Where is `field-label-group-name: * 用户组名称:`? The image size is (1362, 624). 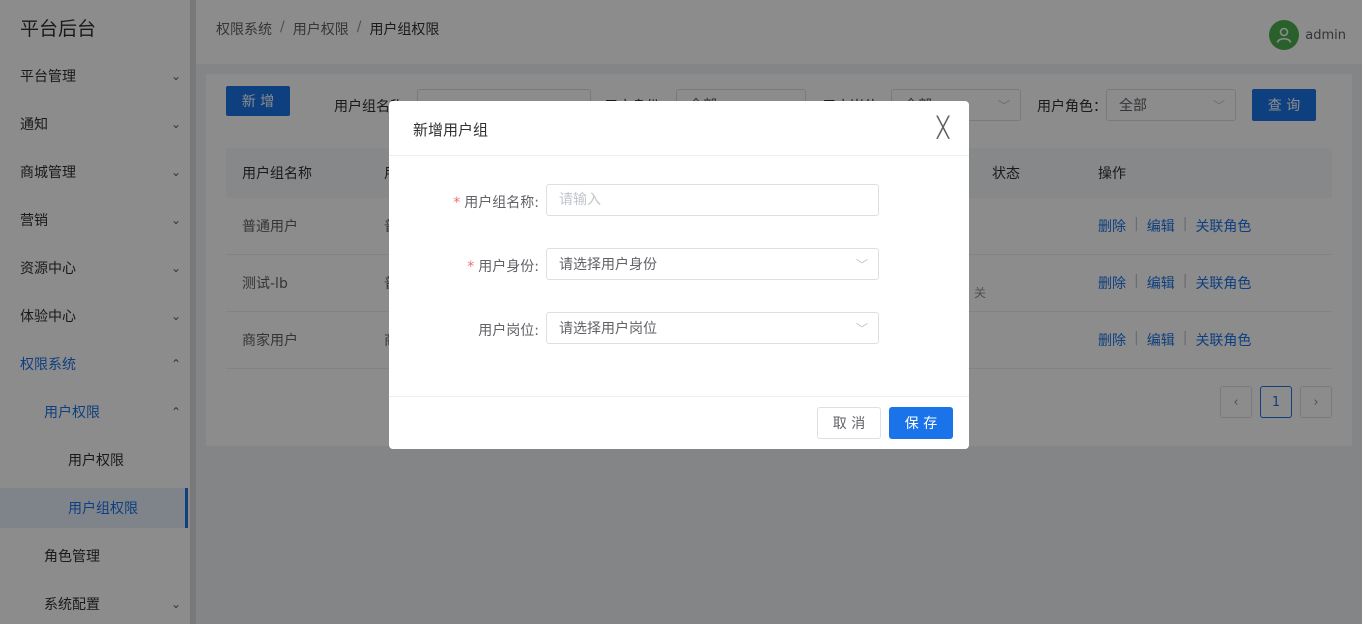
field-label-group-name: * 用户组名称: is located at coordinates (496, 202).